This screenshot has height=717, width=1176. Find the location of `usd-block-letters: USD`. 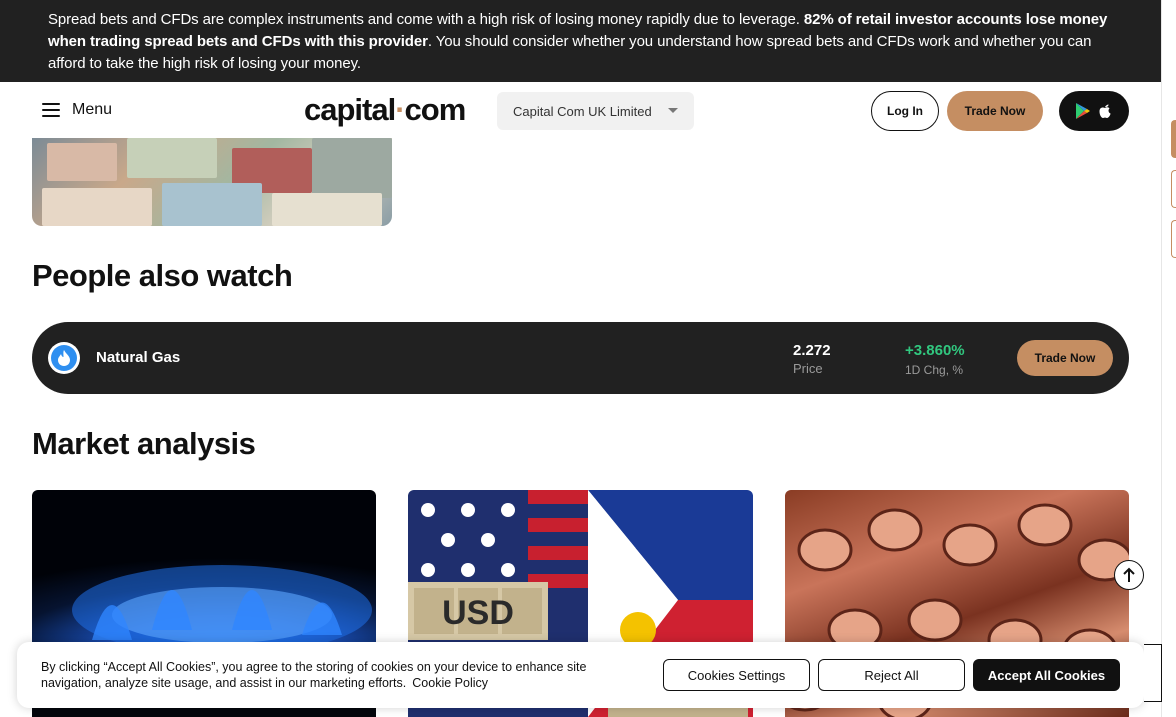

usd-block-letters: USD is located at coordinates (478, 613).